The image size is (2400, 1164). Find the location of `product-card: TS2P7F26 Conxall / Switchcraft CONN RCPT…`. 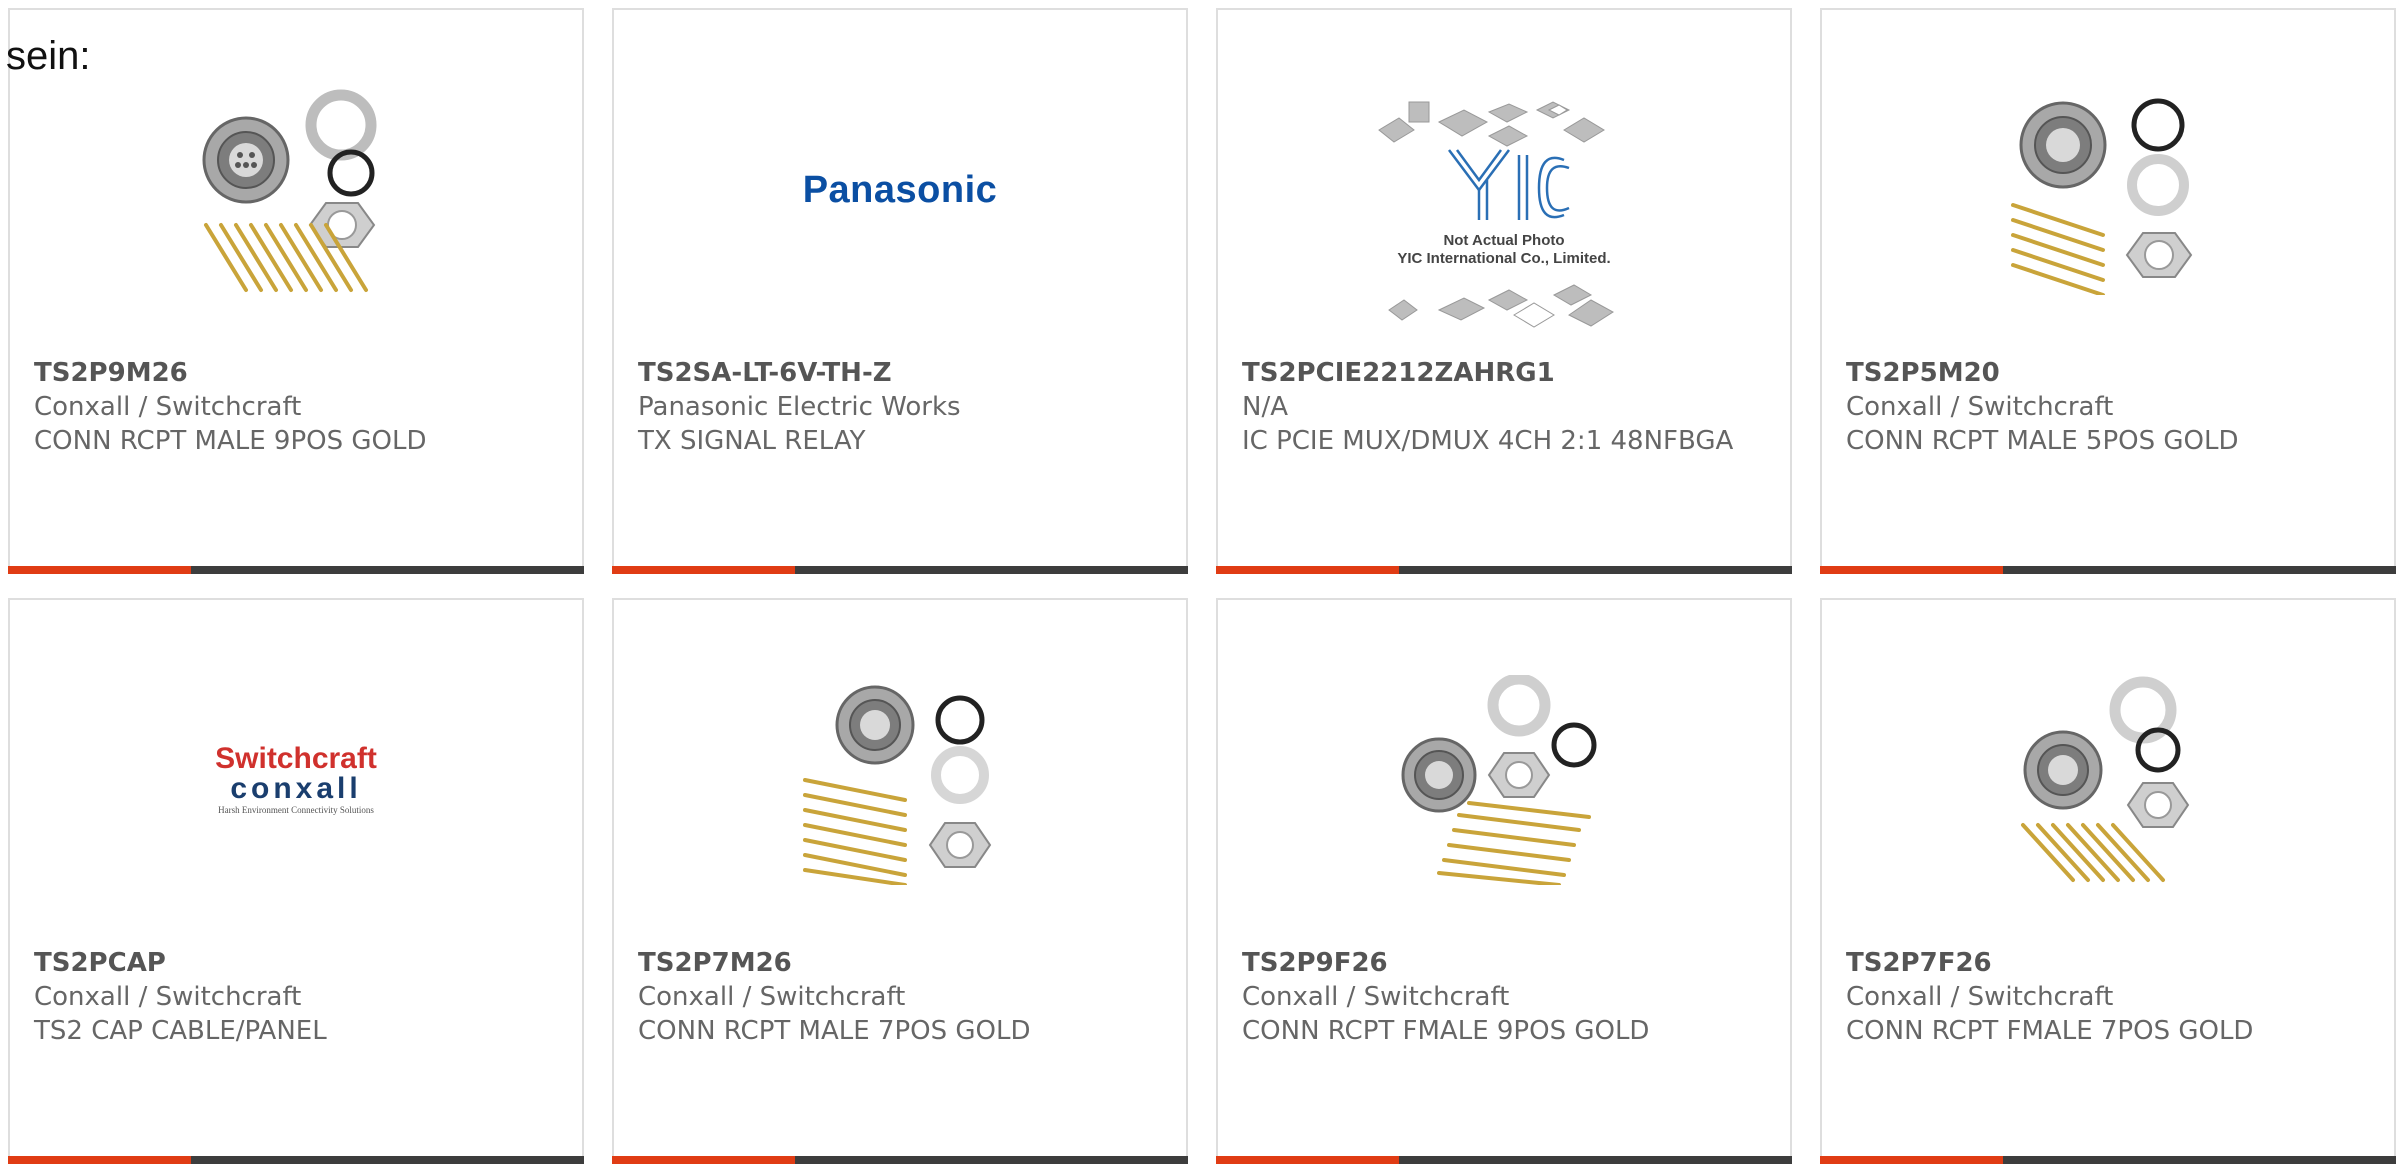

product-card: TS2P7F26 Conxall / Switchcraft CONN RCPT… is located at coordinates (2108, 881).